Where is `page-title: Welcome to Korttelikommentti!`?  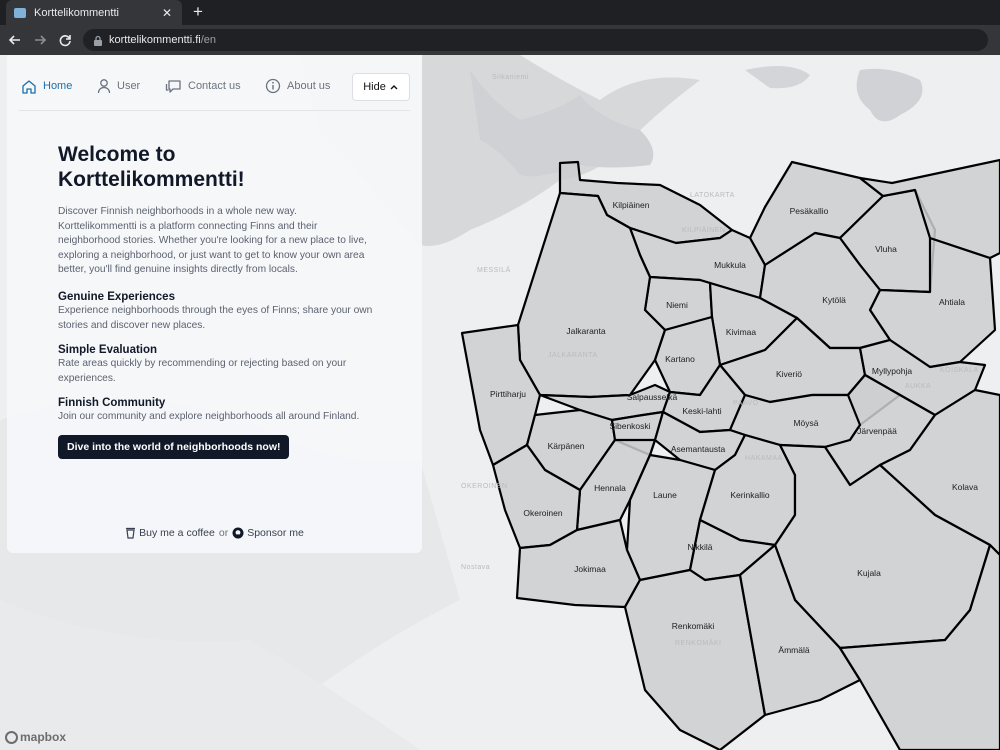 page-title: Welcome to Korttelikommentti! is located at coordinates (218, 167).